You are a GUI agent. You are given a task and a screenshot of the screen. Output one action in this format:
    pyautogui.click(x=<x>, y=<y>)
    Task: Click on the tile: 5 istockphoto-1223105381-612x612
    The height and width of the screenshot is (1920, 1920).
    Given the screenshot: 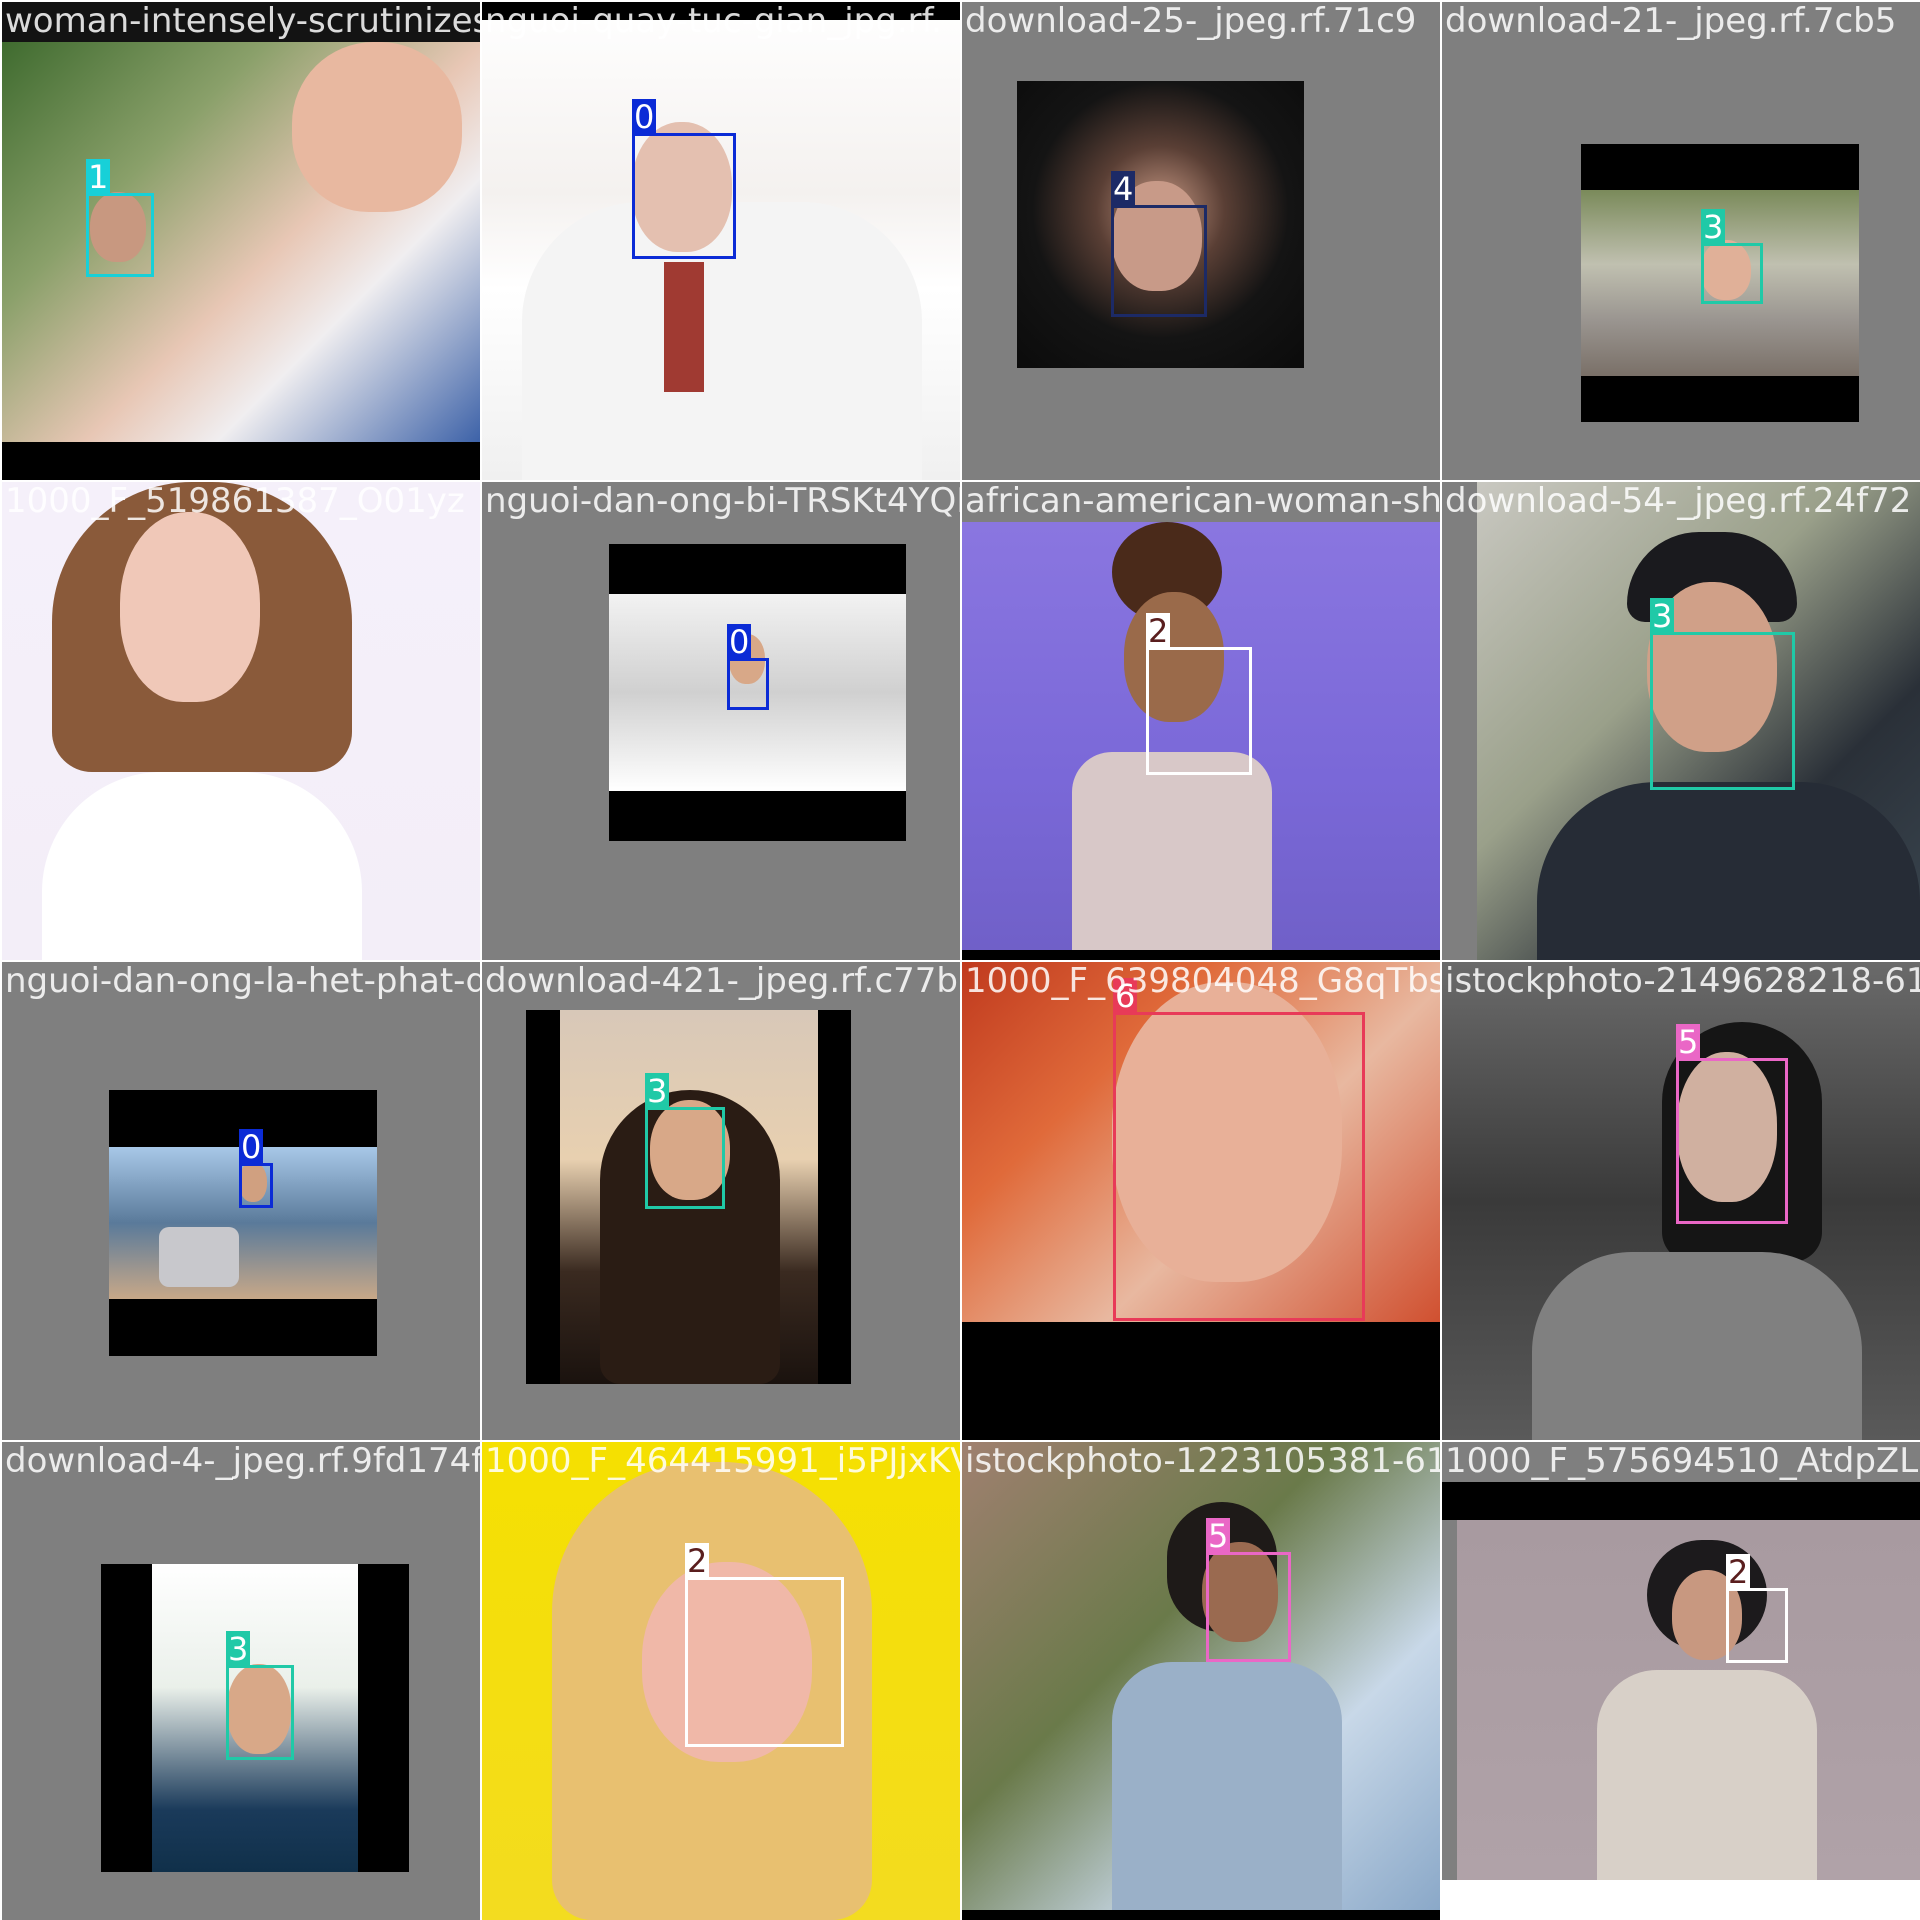 What is the action you would take?
    pyautogui.click(x=1201, y=1681)
    